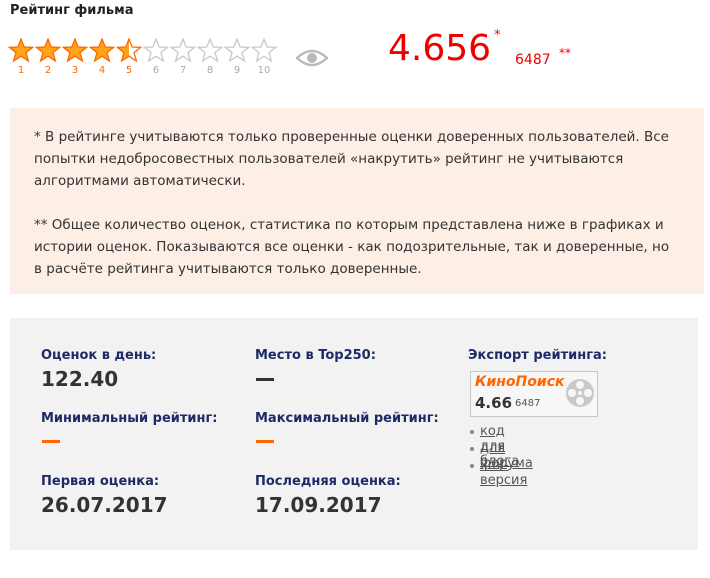 The width and height of the screenshot is (710, 578). What do you see at coordinates (533, 60) in the screenshot?
I see `votes-count: 6487` at bounding box center [533, 60].